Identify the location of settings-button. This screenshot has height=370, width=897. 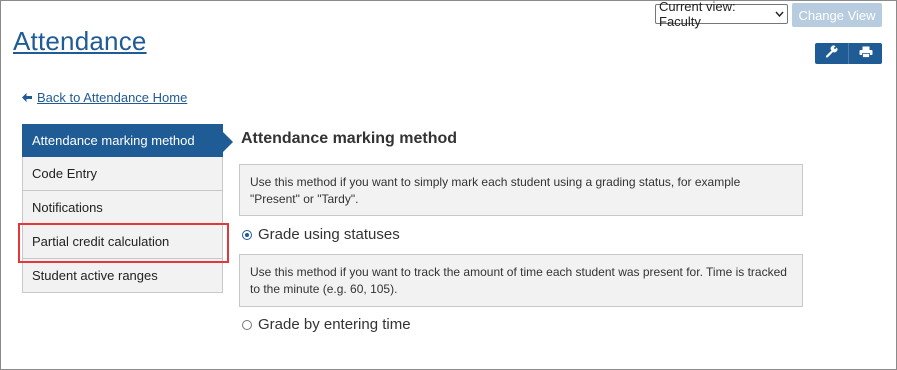
(831, 53).